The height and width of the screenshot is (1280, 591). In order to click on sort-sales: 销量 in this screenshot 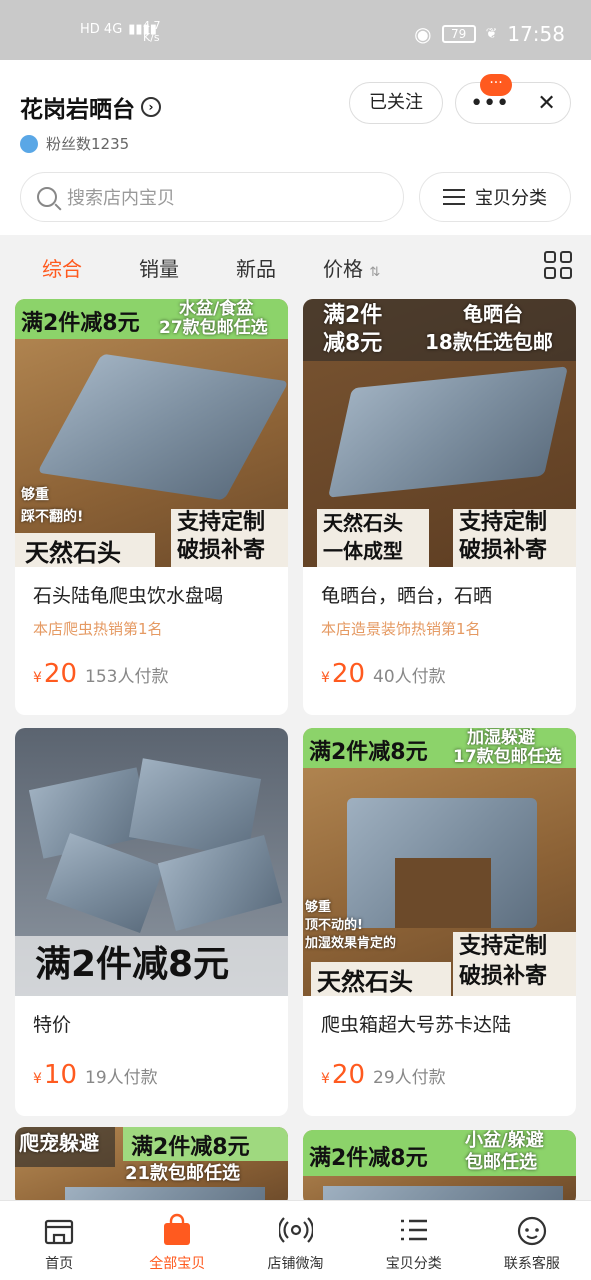, I will do `click(159, 267)`.